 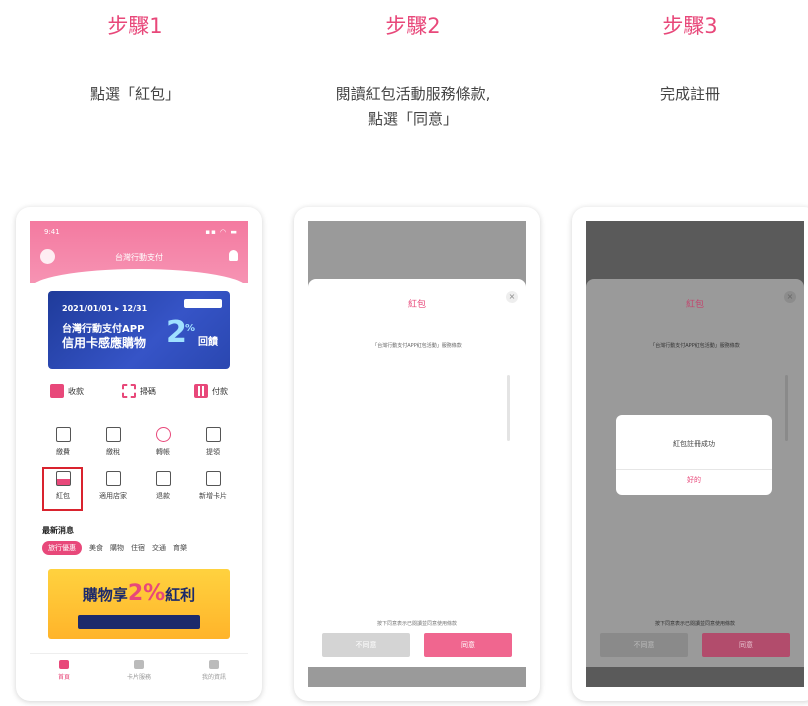 I want to click on header-wave, so click(x=139, y=279).